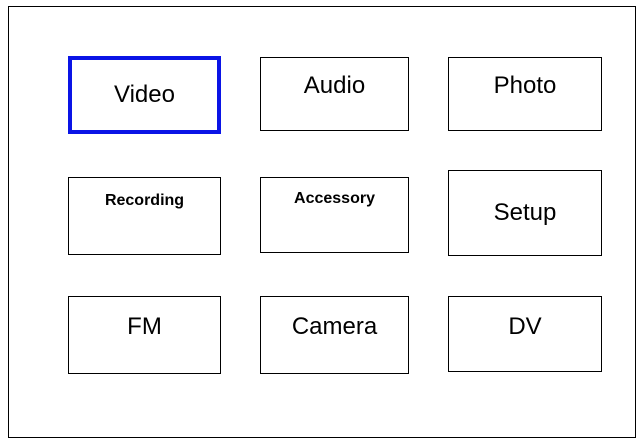 The height and width of the screenshot is (438, 644). I want to click on photo-label: Photo, so click(525, 85).